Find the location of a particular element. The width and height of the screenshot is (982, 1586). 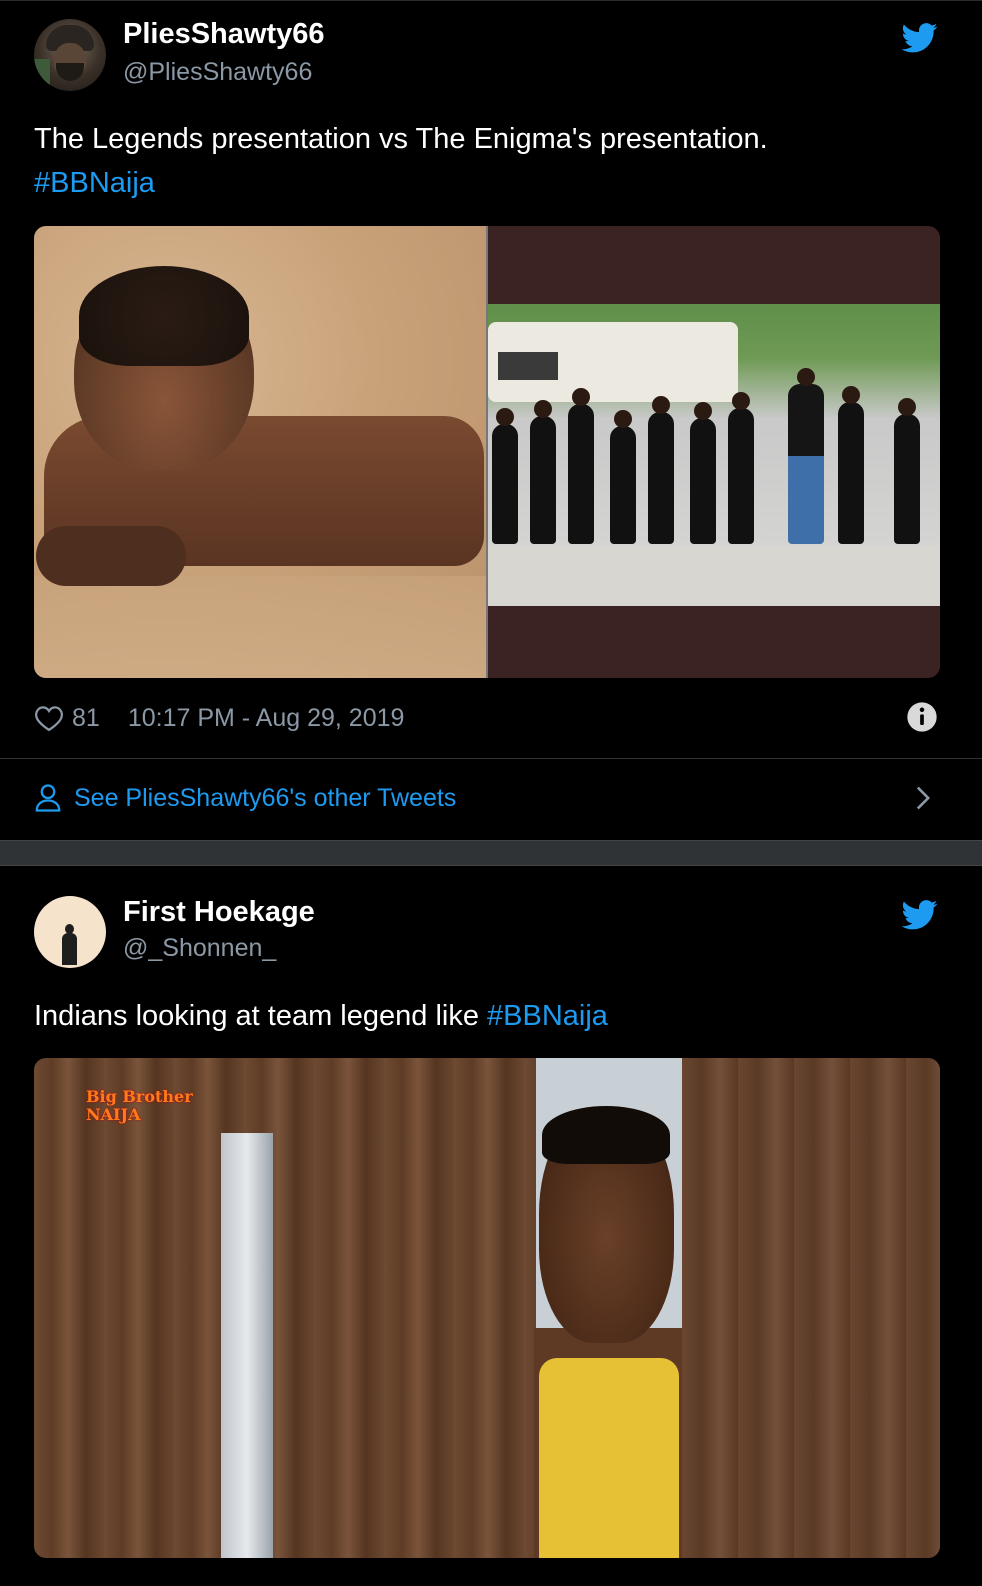

media-left-panel is located at coordinates (260, 452).